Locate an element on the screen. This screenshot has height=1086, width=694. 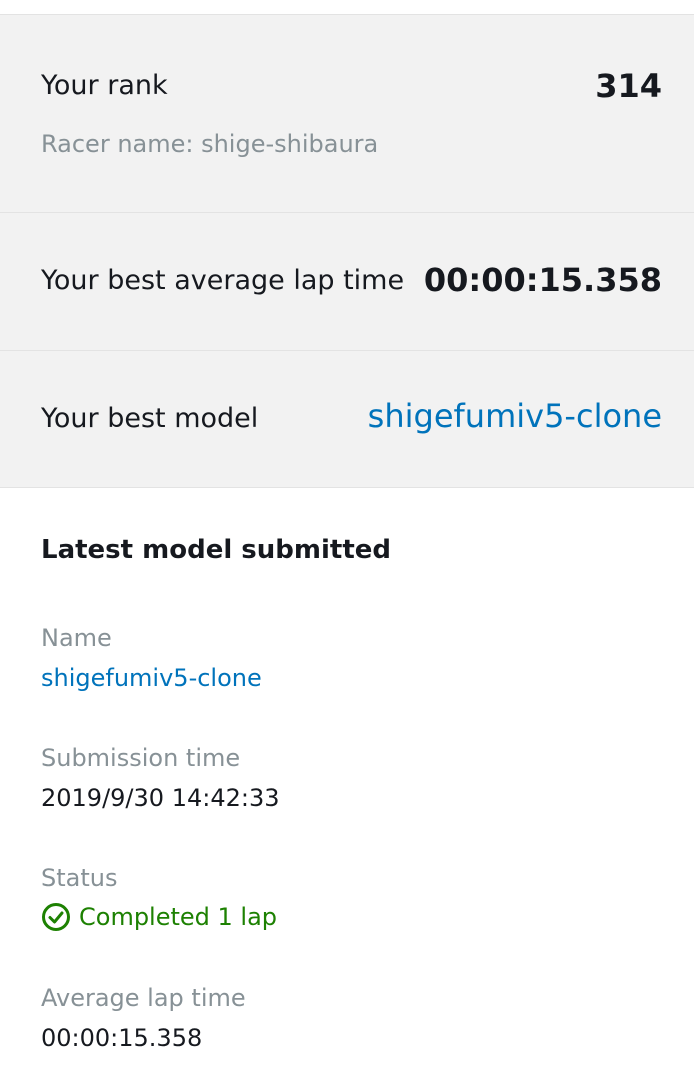
best-model-link: shigefumiv5-clone is located at coordinates (515, 416).